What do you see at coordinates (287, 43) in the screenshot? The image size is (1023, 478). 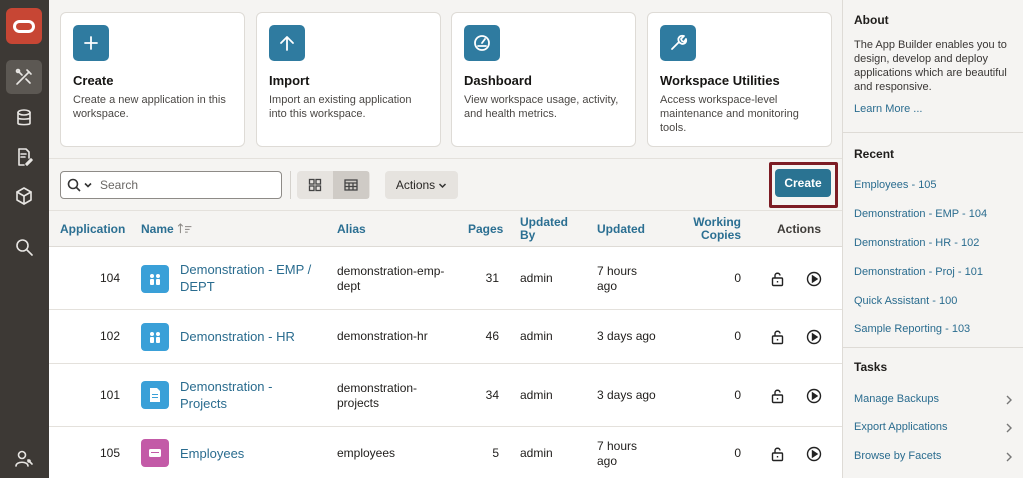 I see `upload-arrow-icon` at bounding box center [287, 43].